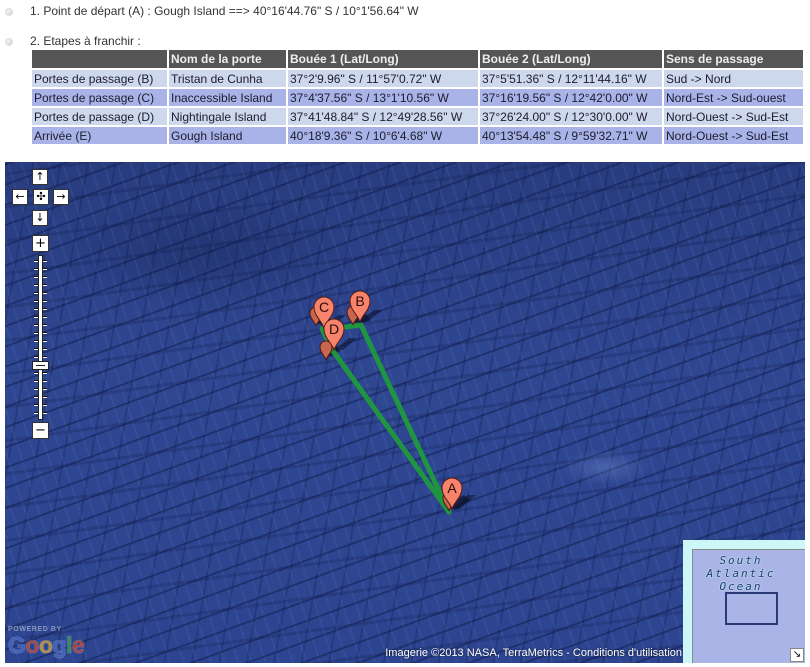  Describe the element at coordinates (99, 135) in the screenshot. I see `cell-type: Arrivée (E)` at that location.